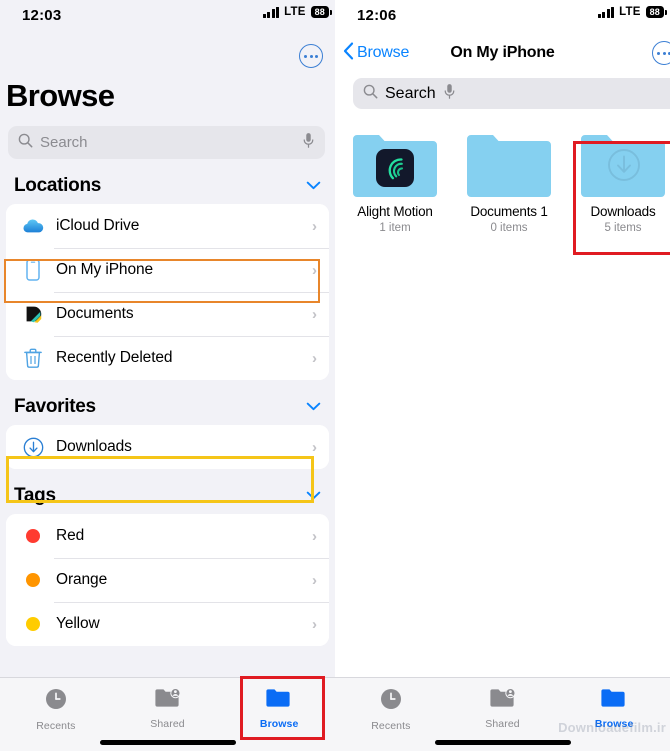 The height and width of the screenshot is (751, 670). What do you see at coordinates (167, 536) in the screenshot?
I see `sidebar-item-tag-red: Red ›` at bounding box center [167, 536].